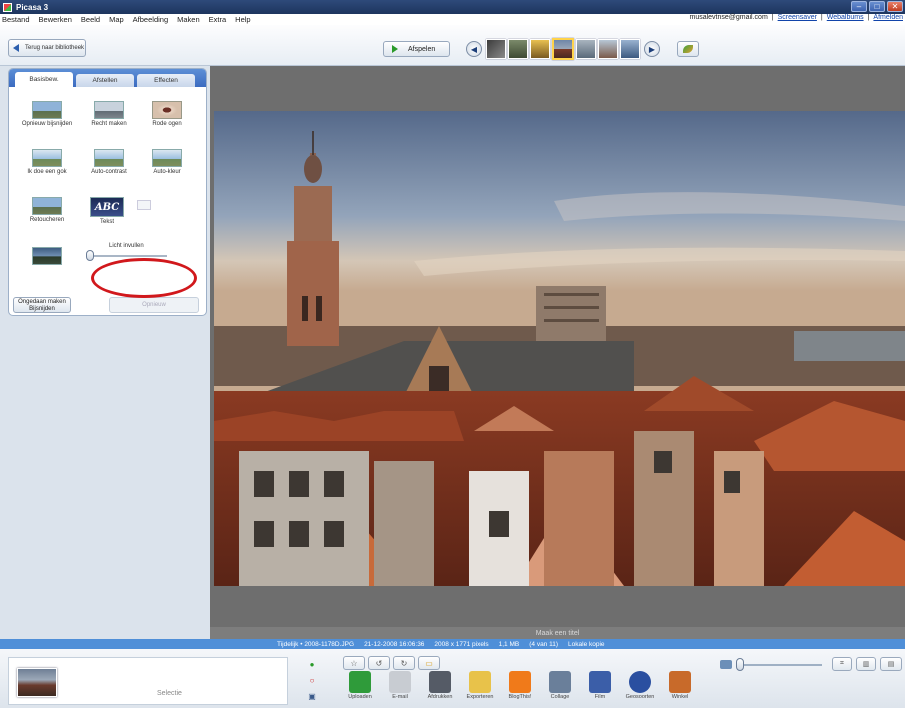 The image size is (905, 708). What do you see at coordinates (47, 257) in the screenshot?
I see `fill-light-icon-button` at bounding box center [47, 257].